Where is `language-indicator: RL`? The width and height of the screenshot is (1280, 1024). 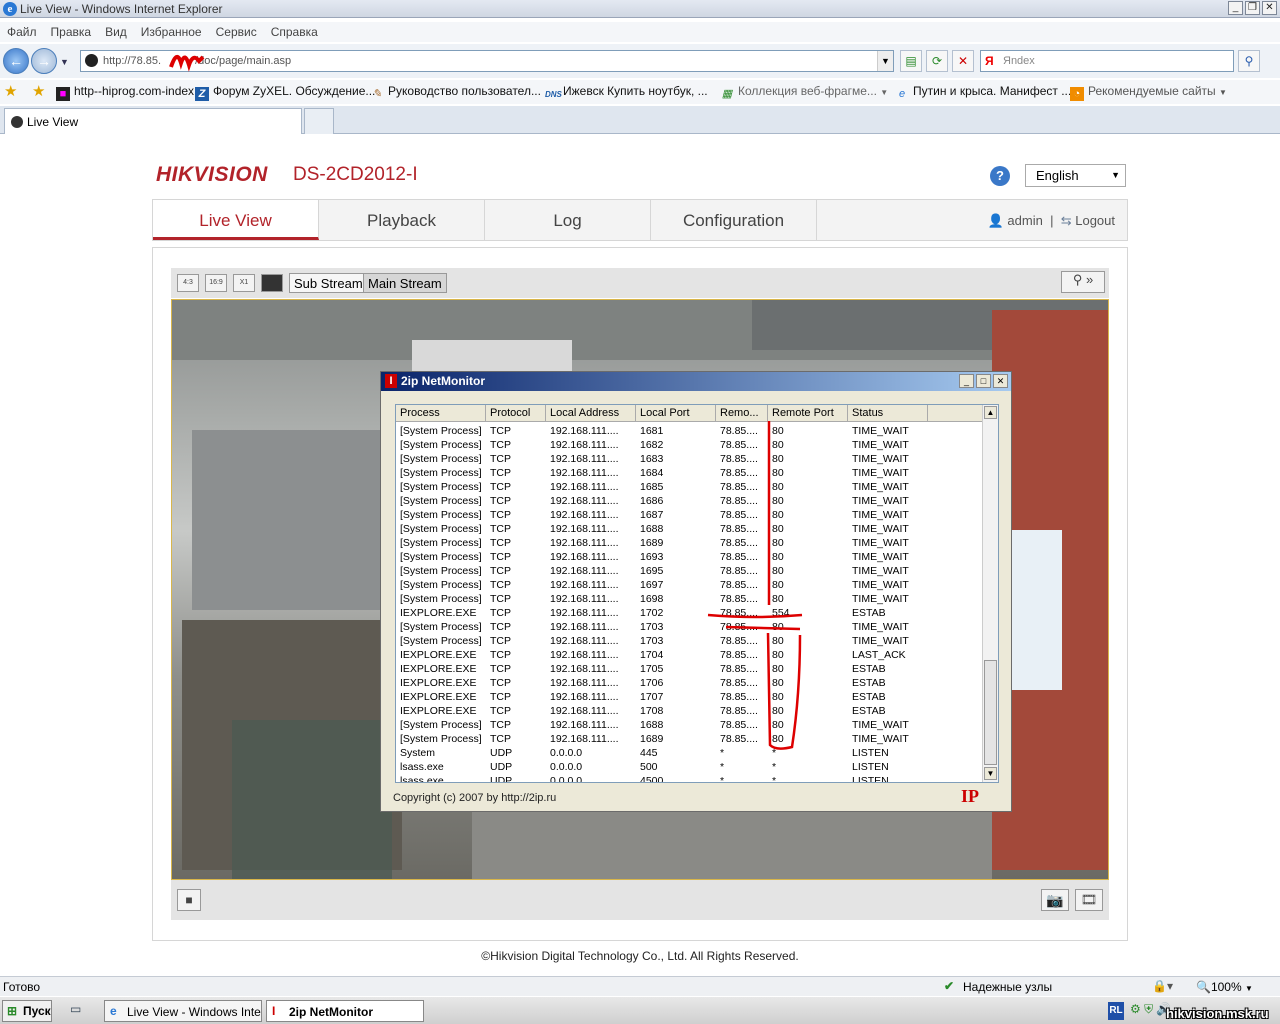
language-indicator: RL is located at coordinates (1116, 1011).